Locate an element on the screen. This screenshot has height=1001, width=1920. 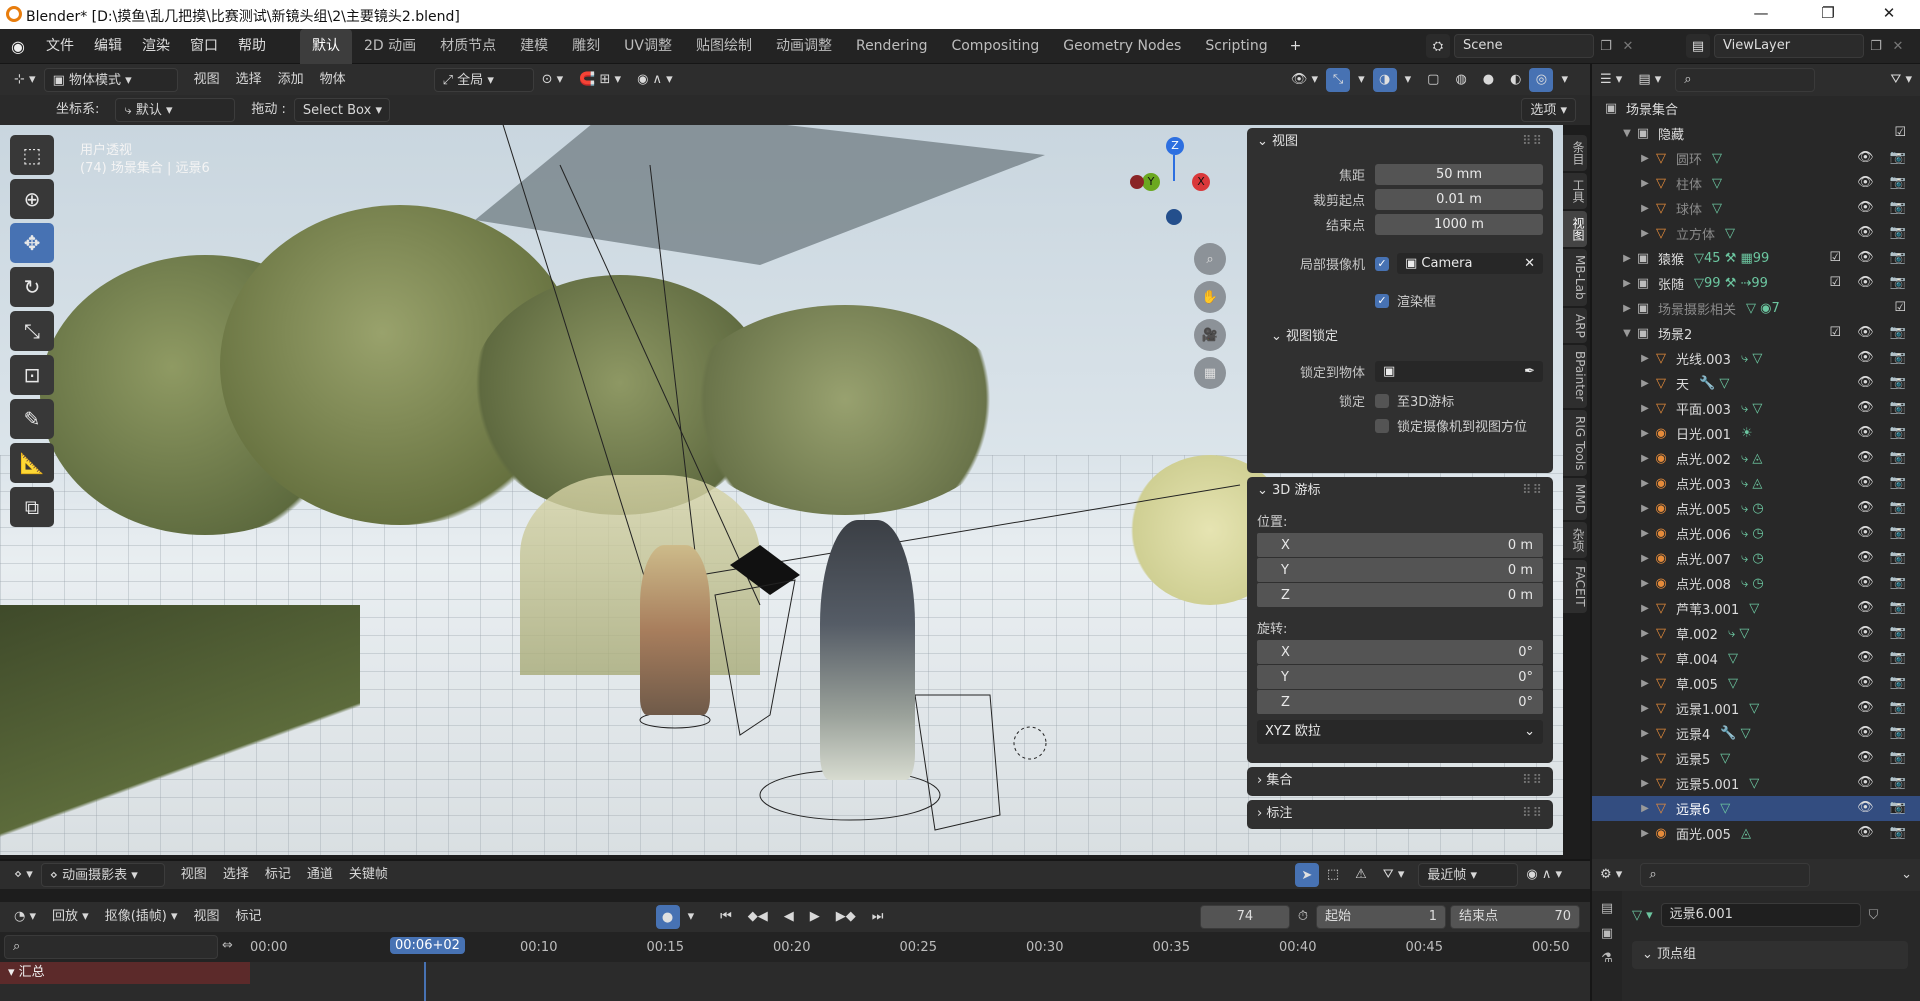
workspace-tab-8: Rendering is located at coordinates (892, 46).